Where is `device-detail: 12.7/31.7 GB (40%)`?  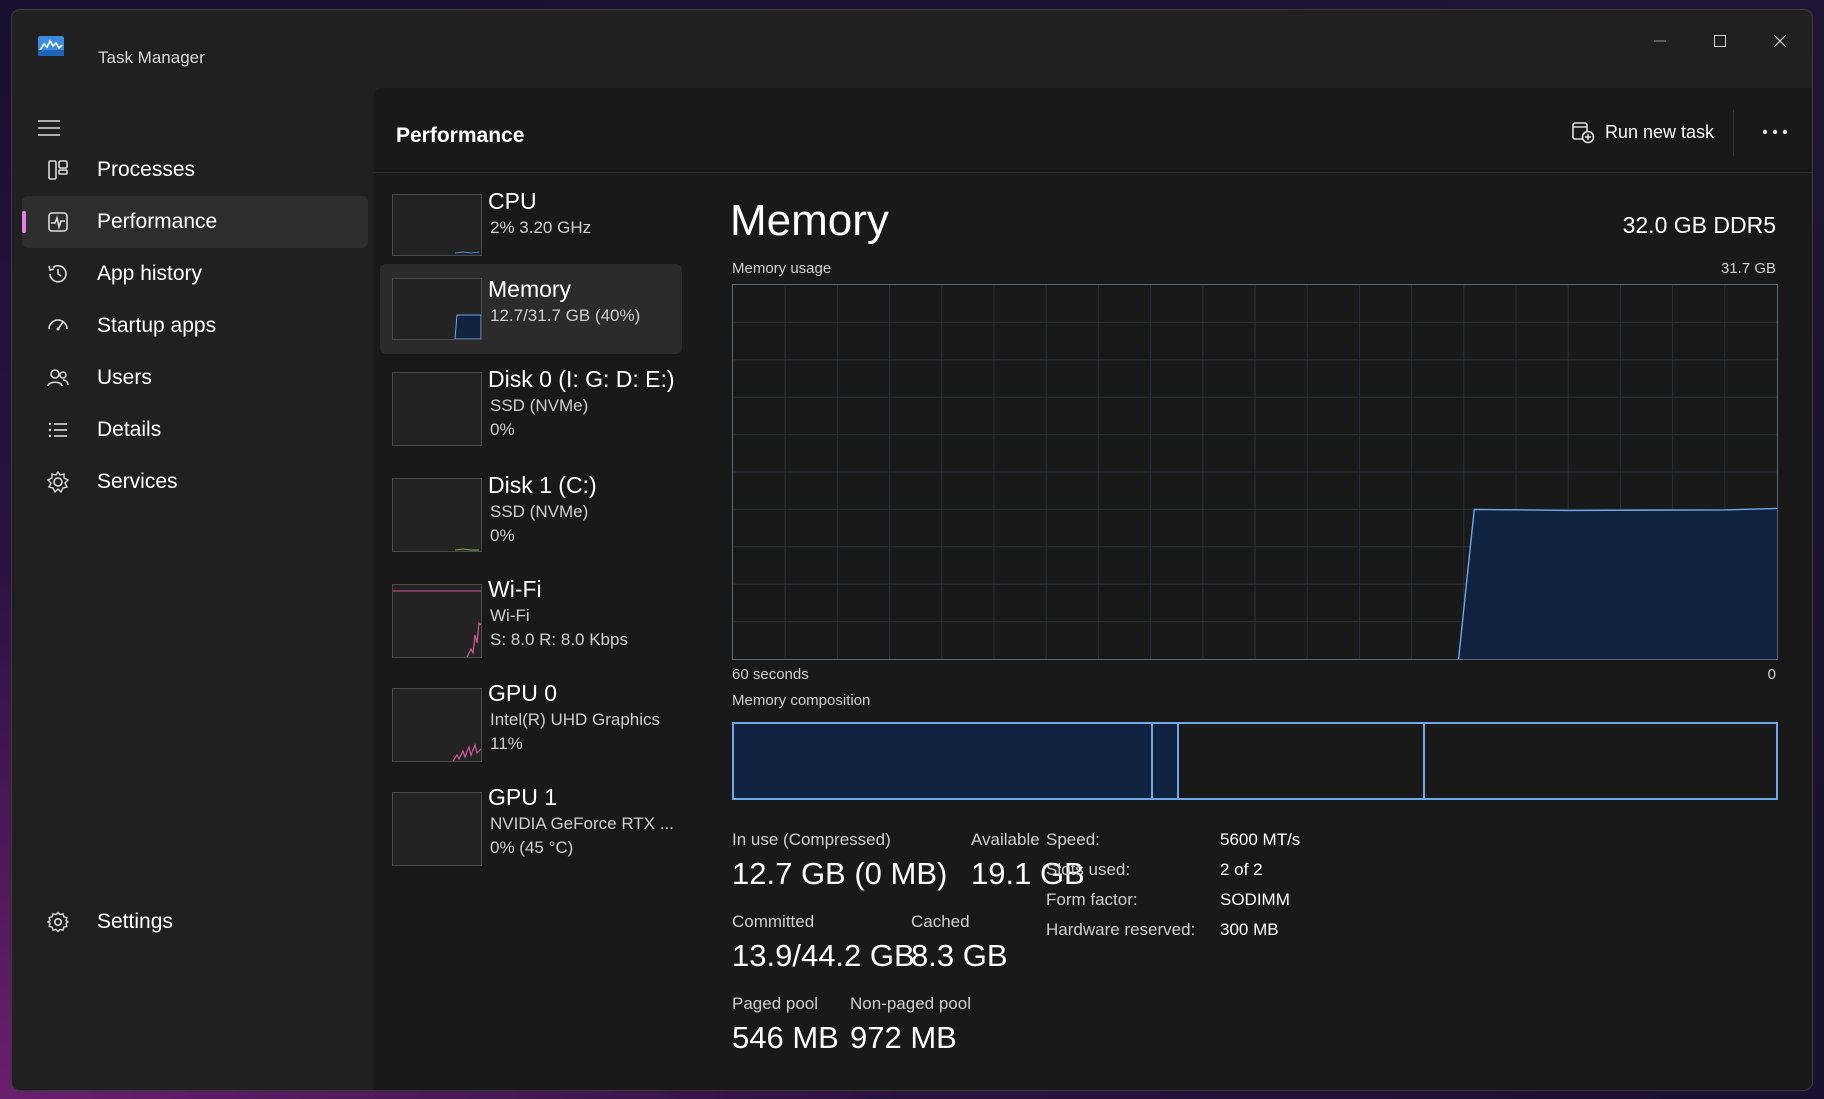
device-detail: 12.7/31.7 GB (40%) is located at coordinates (565, 315).